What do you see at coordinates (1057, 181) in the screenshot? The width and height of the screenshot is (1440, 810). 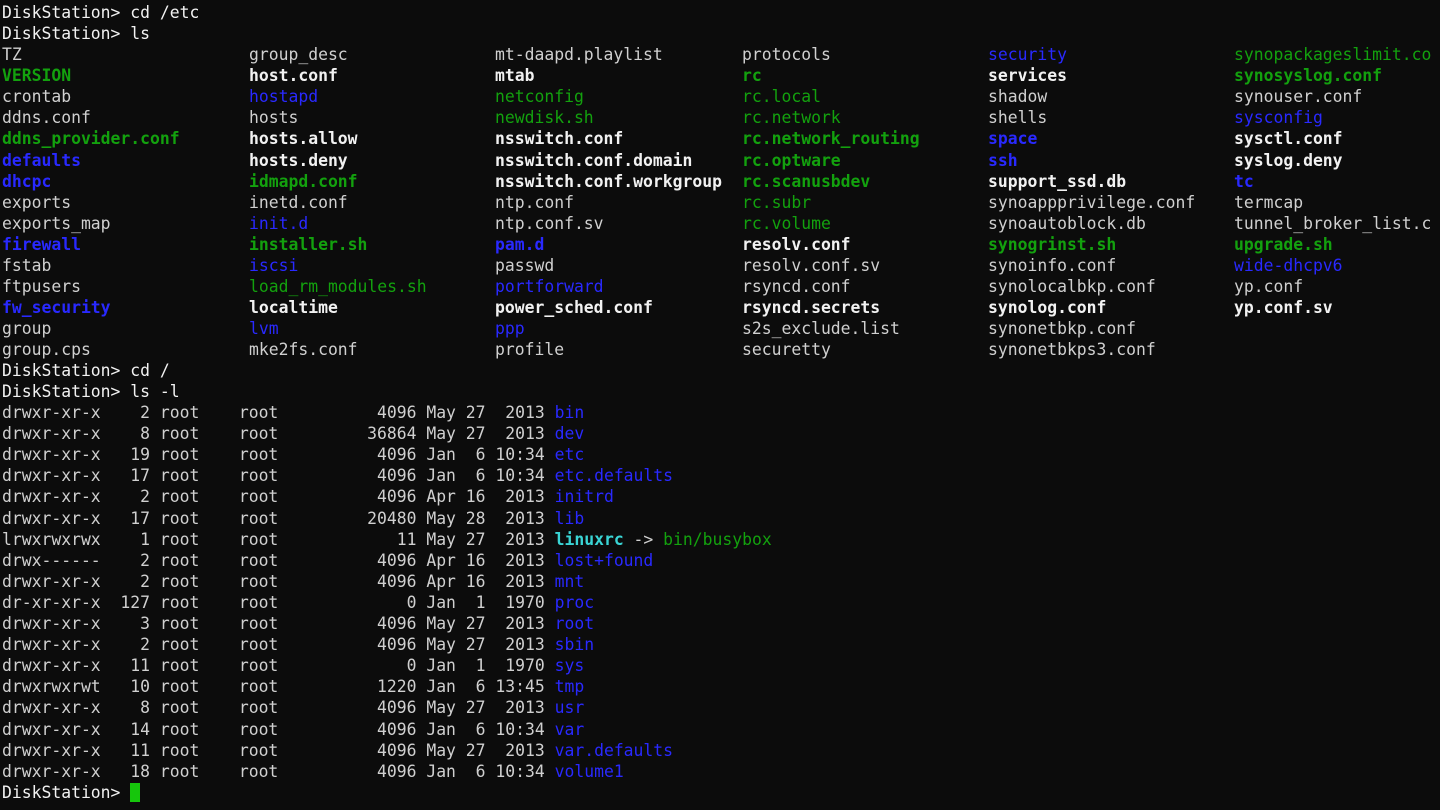 I see `etc-file-entry: support_ssd.db` at bounding box center [1057, 181].